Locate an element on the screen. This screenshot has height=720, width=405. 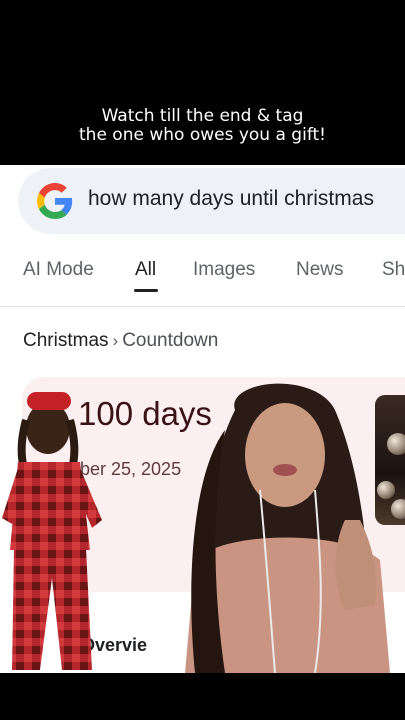
breadcrumb-subtopic: Countdown is located at coordinates (170, 340).